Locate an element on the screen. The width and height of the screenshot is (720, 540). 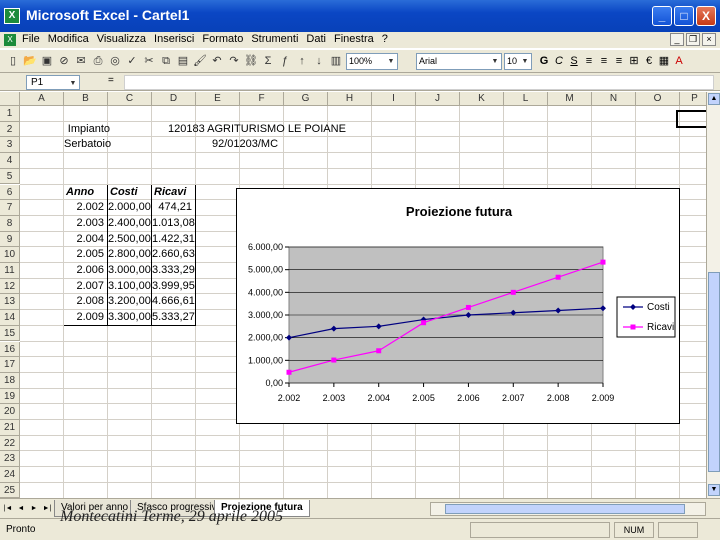
table-cell: 2.500,00 is located at coordinates (129, 239).